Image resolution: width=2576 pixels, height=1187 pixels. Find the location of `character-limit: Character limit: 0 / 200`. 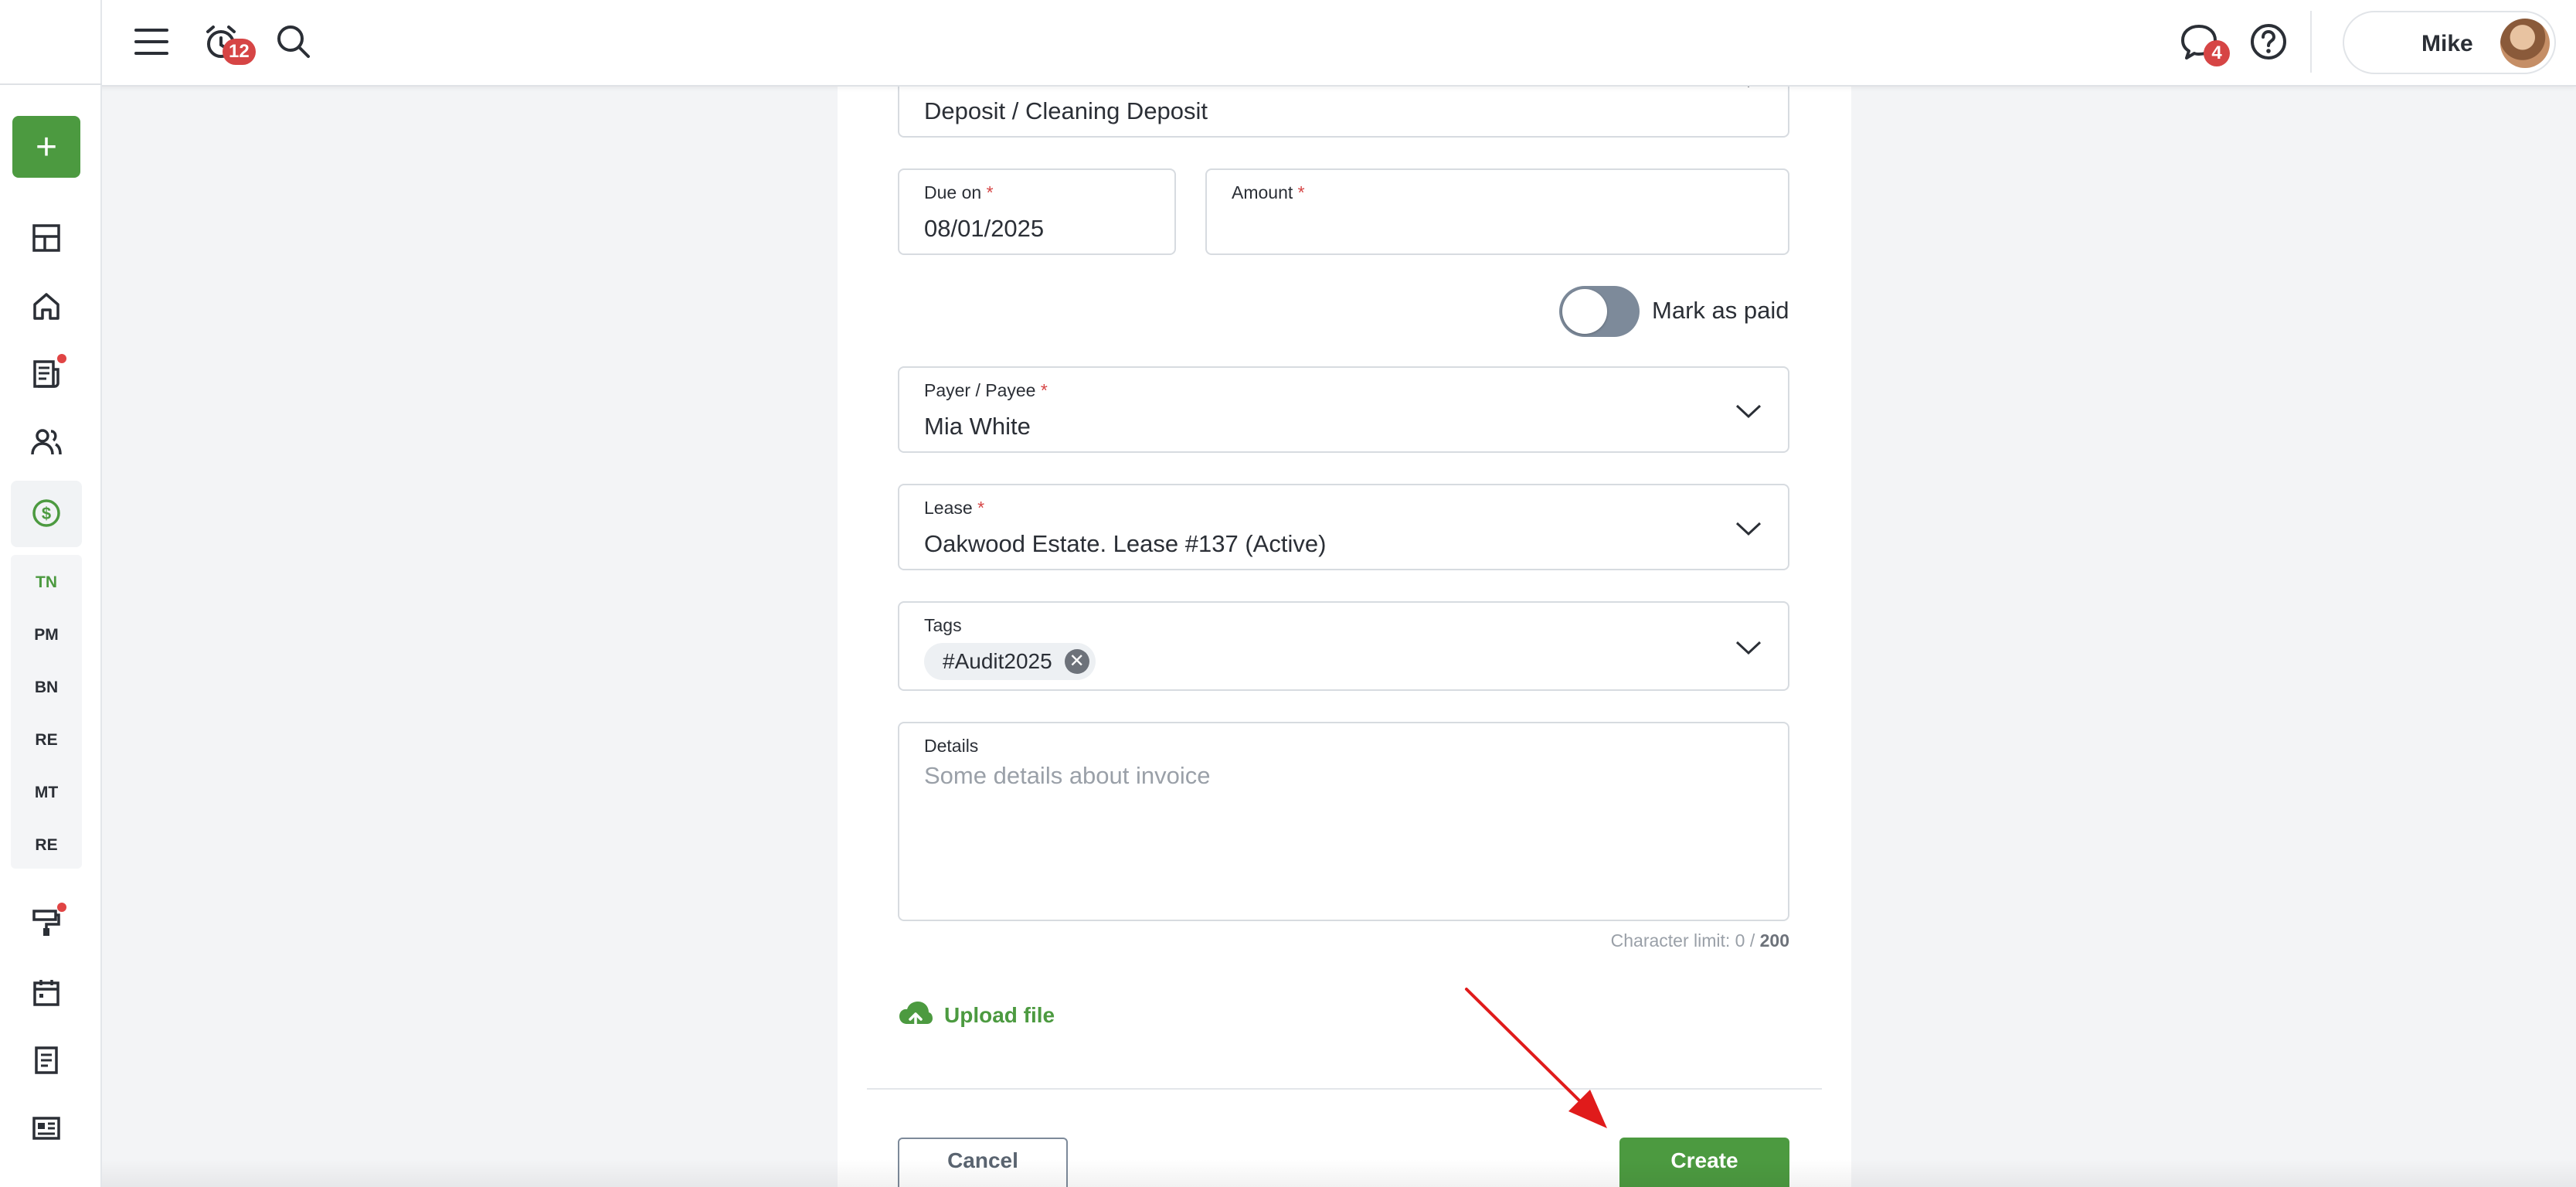

character-limit: Character limit: 0 / 200 is located at coordinates (1699, 941).